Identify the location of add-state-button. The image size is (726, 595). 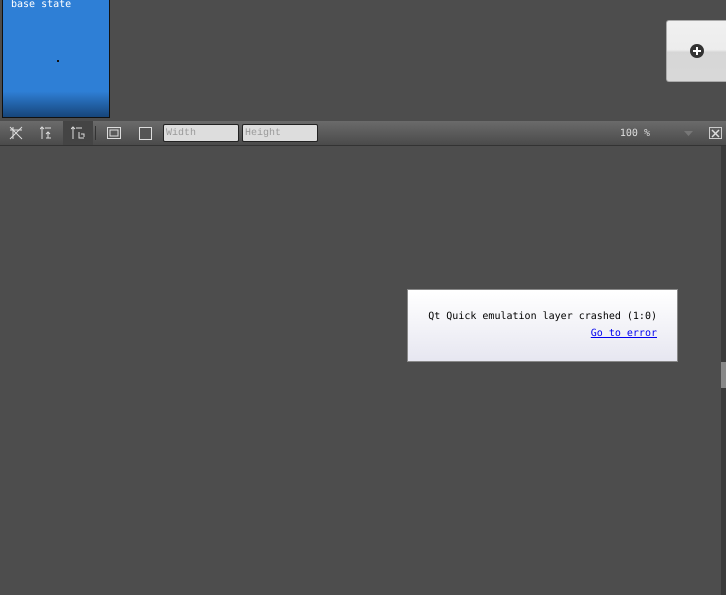
(696, 51).